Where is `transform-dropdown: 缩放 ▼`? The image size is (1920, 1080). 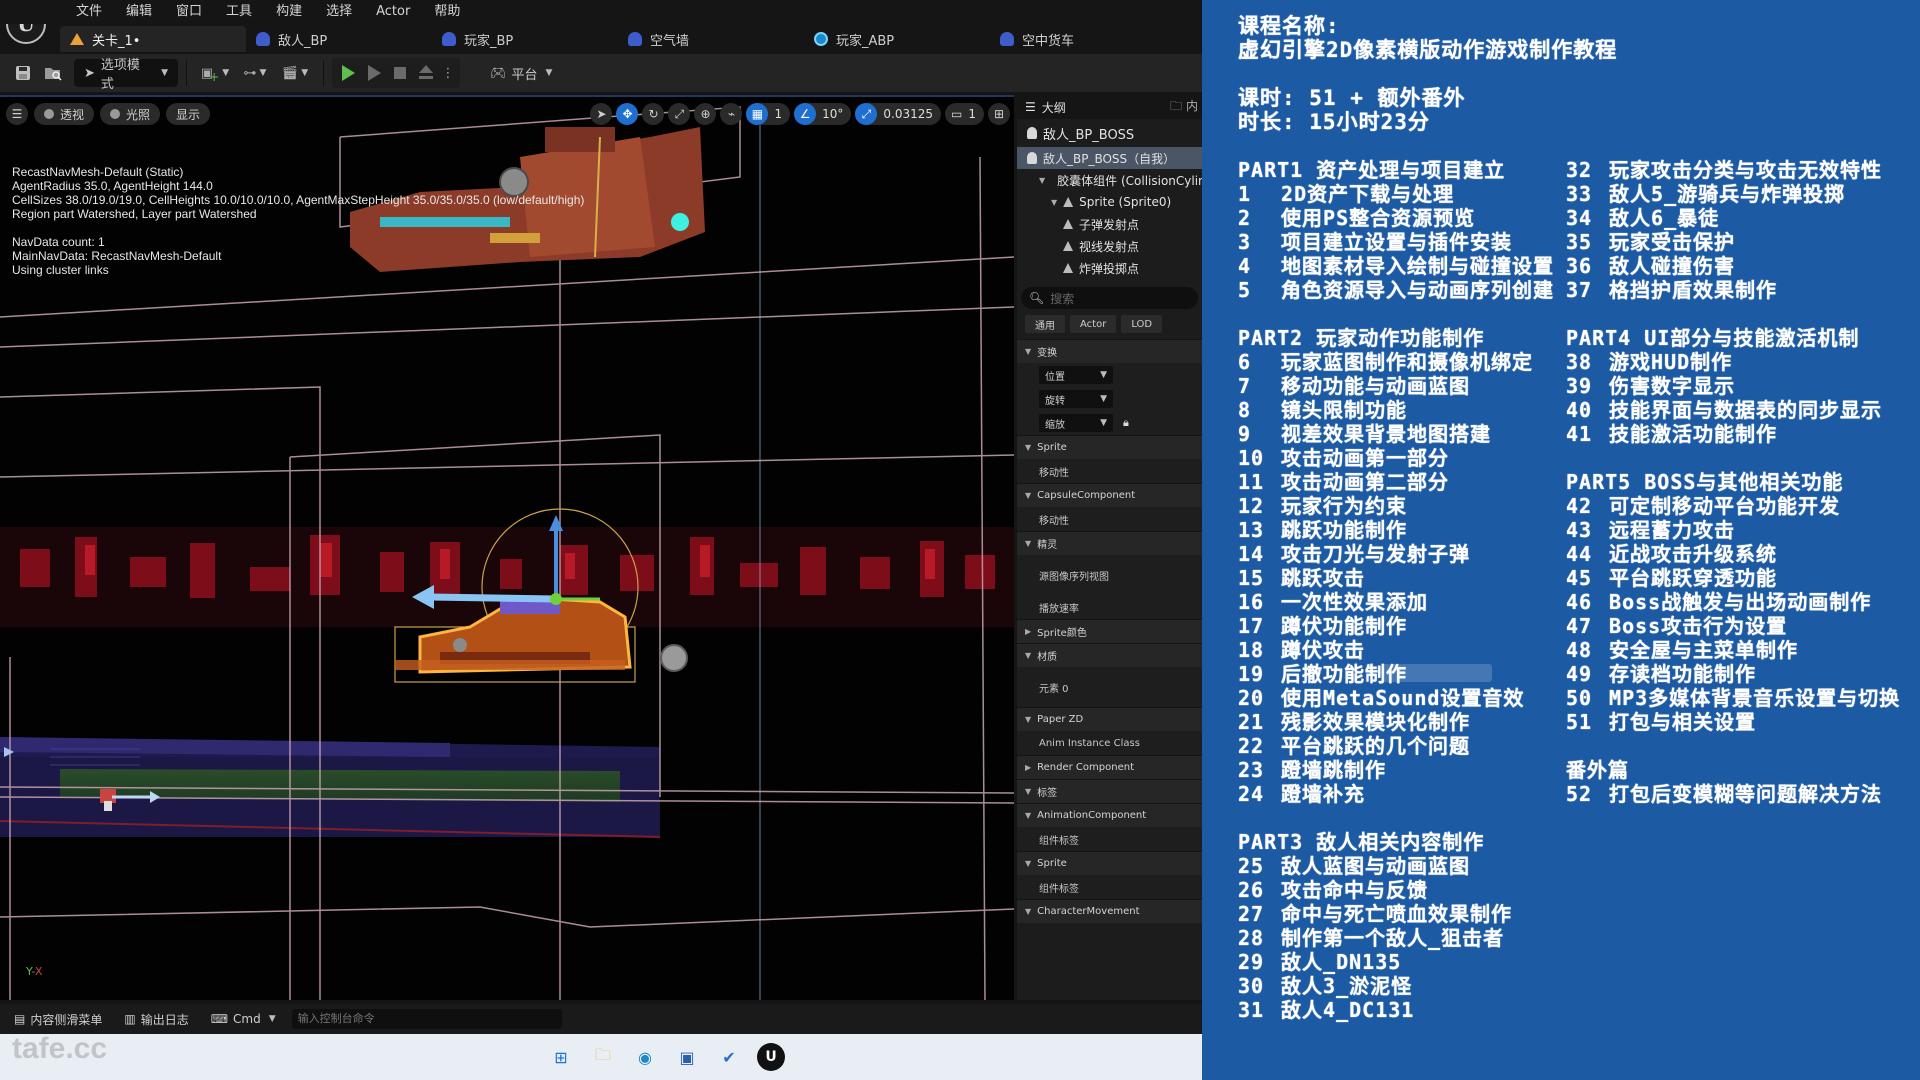 transform-dropdown: 缩放 ▼ is located at coordinates (1076, 423).